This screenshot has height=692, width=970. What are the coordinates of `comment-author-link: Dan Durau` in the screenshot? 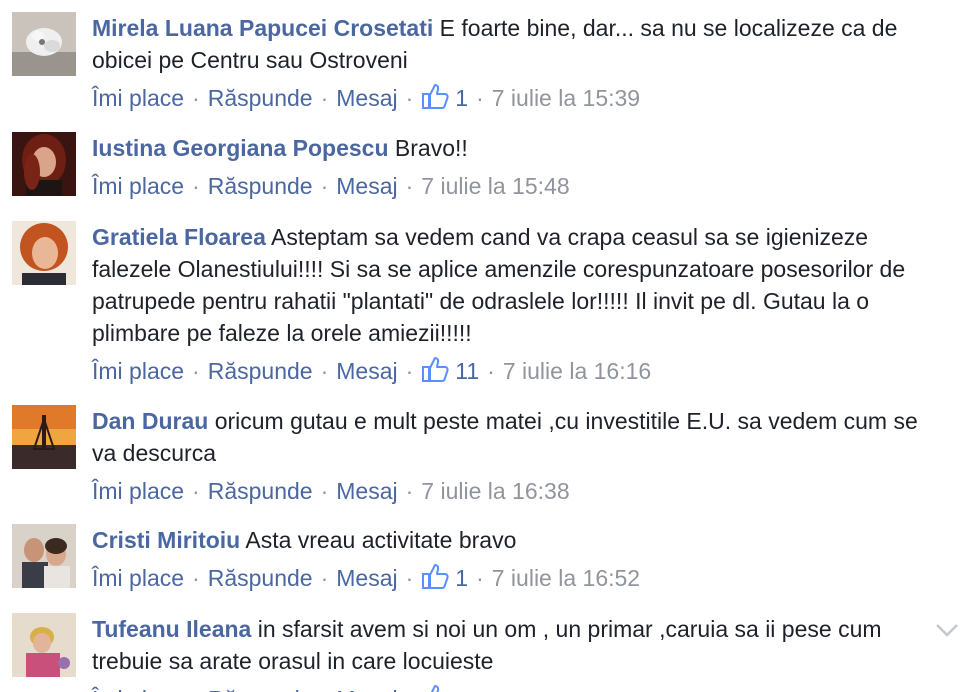 It's located at (150, 421).